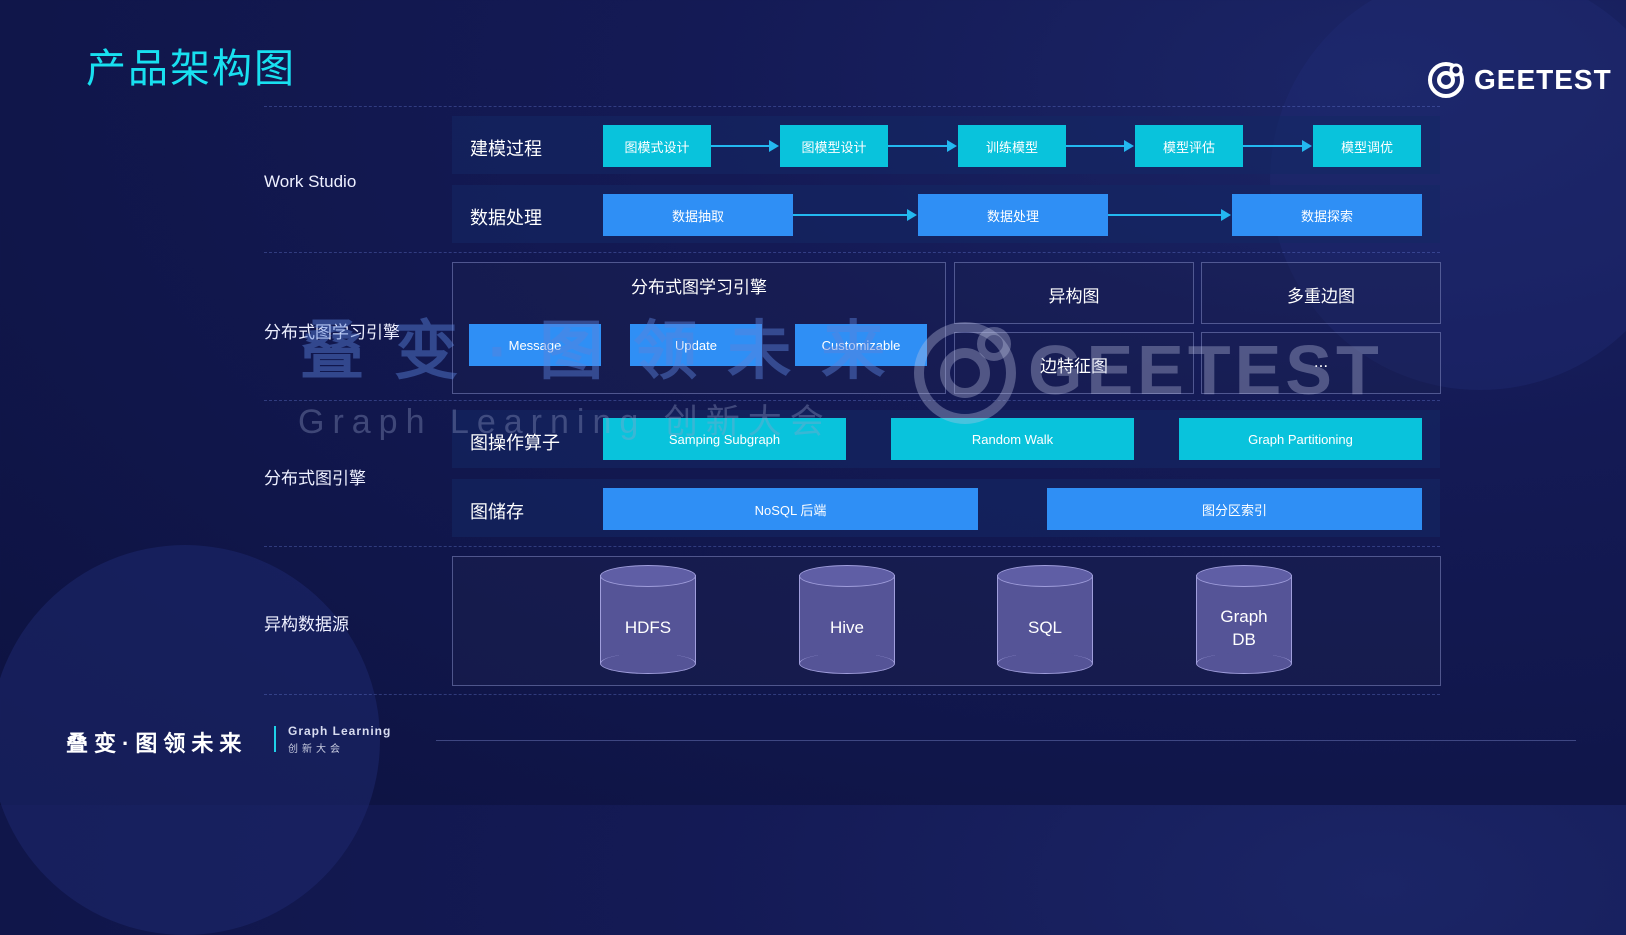 The image size is (1626, 935). I want to click on step-model-design: 图模型设计, so click(834, 146).